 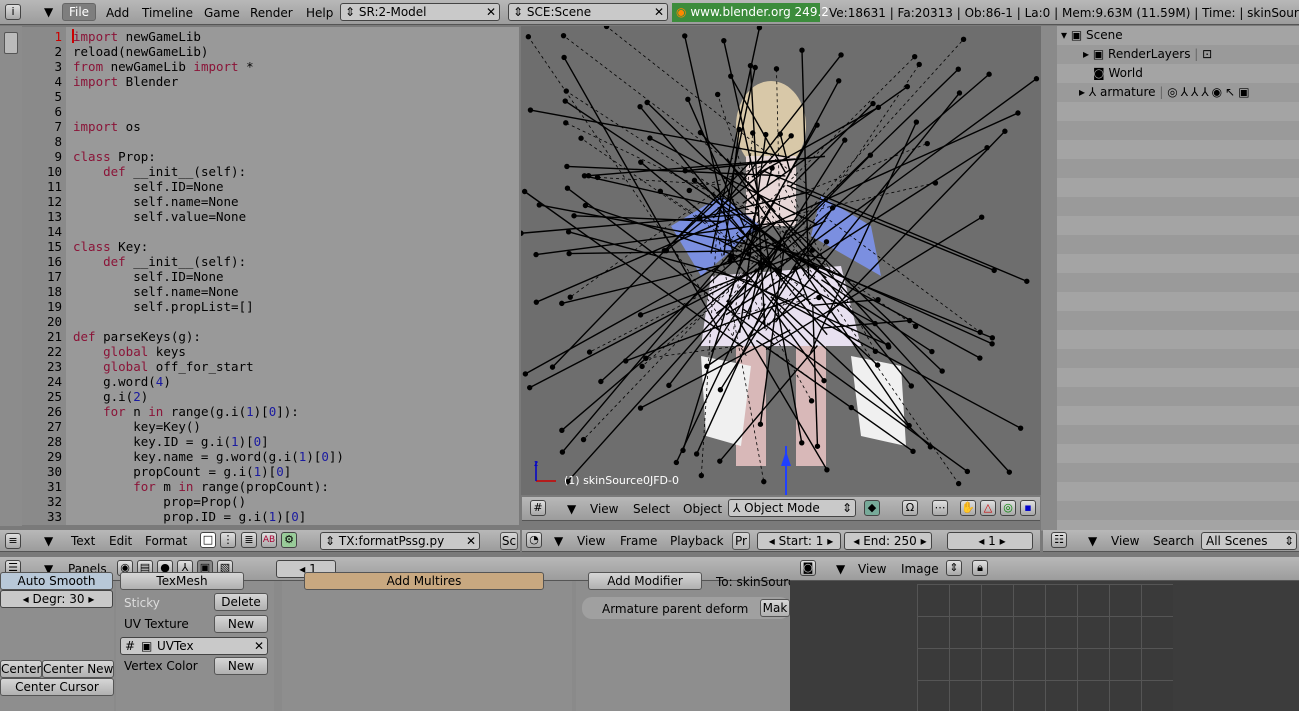 I want to click on code-line: prop=Prop(), so click(x=159, y=501).